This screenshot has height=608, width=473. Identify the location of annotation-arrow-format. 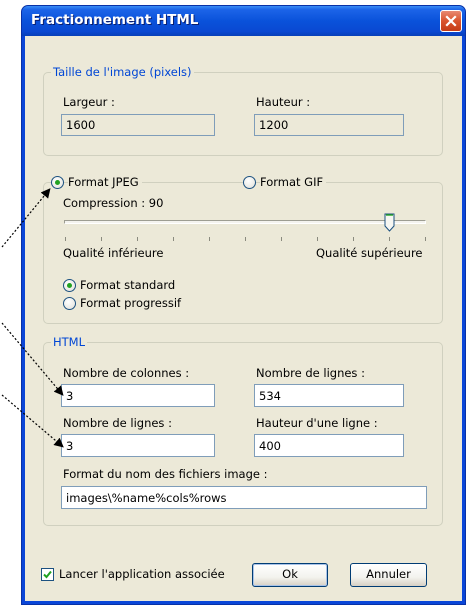
(26, 218).